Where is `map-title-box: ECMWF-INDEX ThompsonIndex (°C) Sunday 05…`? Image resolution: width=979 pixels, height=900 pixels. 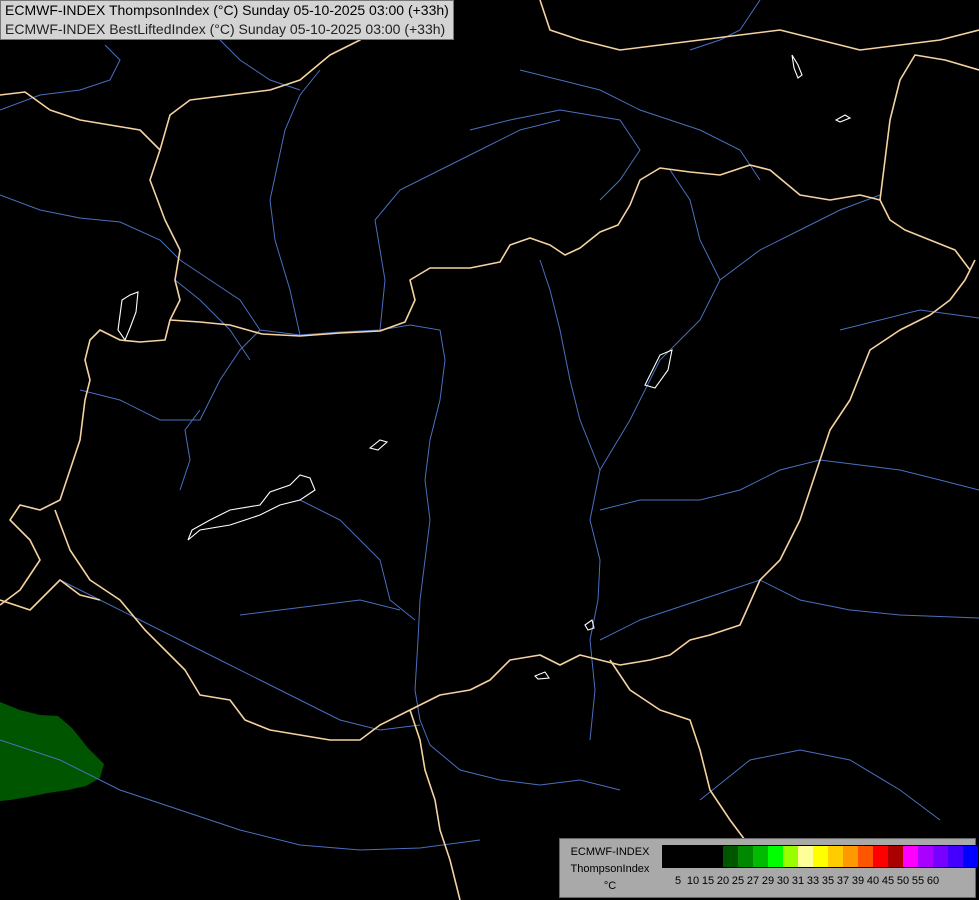
map-title-box: ECMWF-INDEX ThompsonIndex (°C) Sunday 05… is located at coordinates (227, 20).